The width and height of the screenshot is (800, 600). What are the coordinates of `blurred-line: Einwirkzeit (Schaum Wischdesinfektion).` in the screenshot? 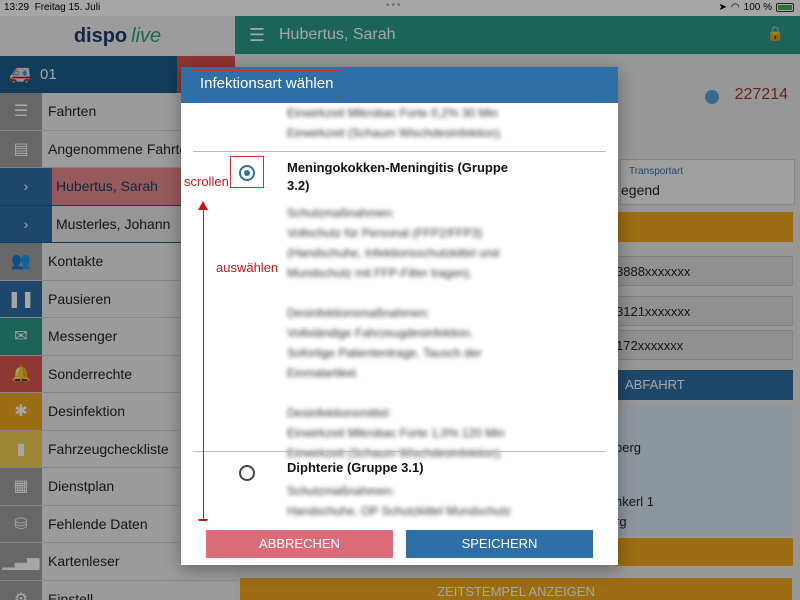 It's located at (395, 133).